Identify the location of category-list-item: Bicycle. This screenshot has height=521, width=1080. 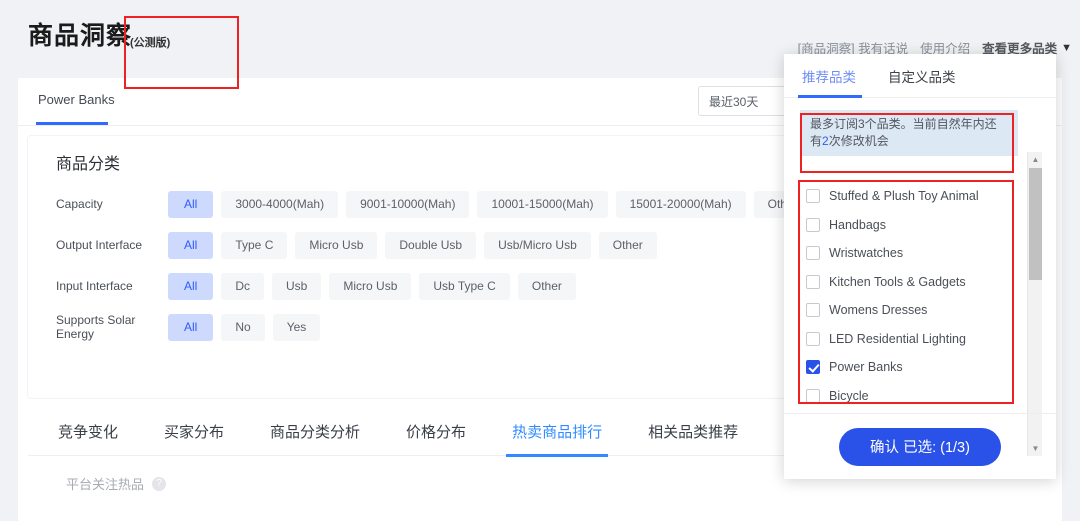
(906, 396).